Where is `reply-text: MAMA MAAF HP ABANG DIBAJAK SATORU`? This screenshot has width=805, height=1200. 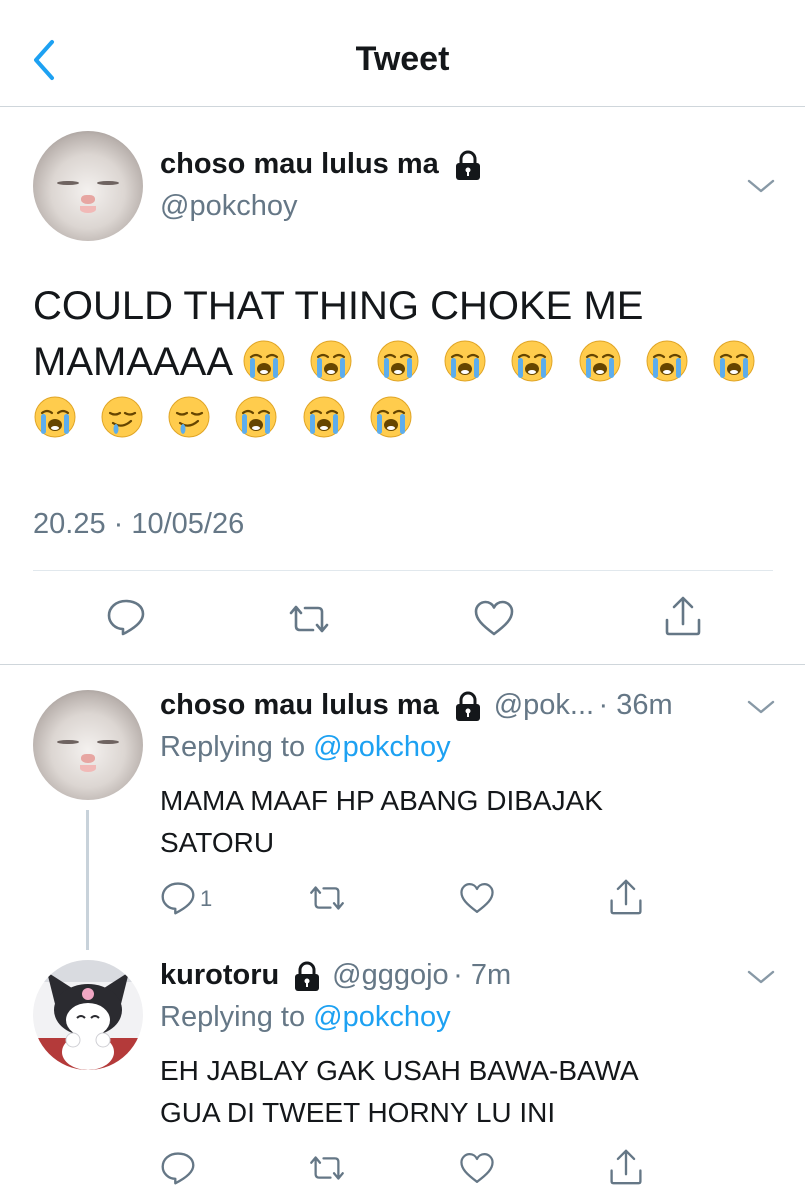 reply-text: MAMA MAAF HP ABANG DIBAJAK SATORU is located at coordinates (381, 822).